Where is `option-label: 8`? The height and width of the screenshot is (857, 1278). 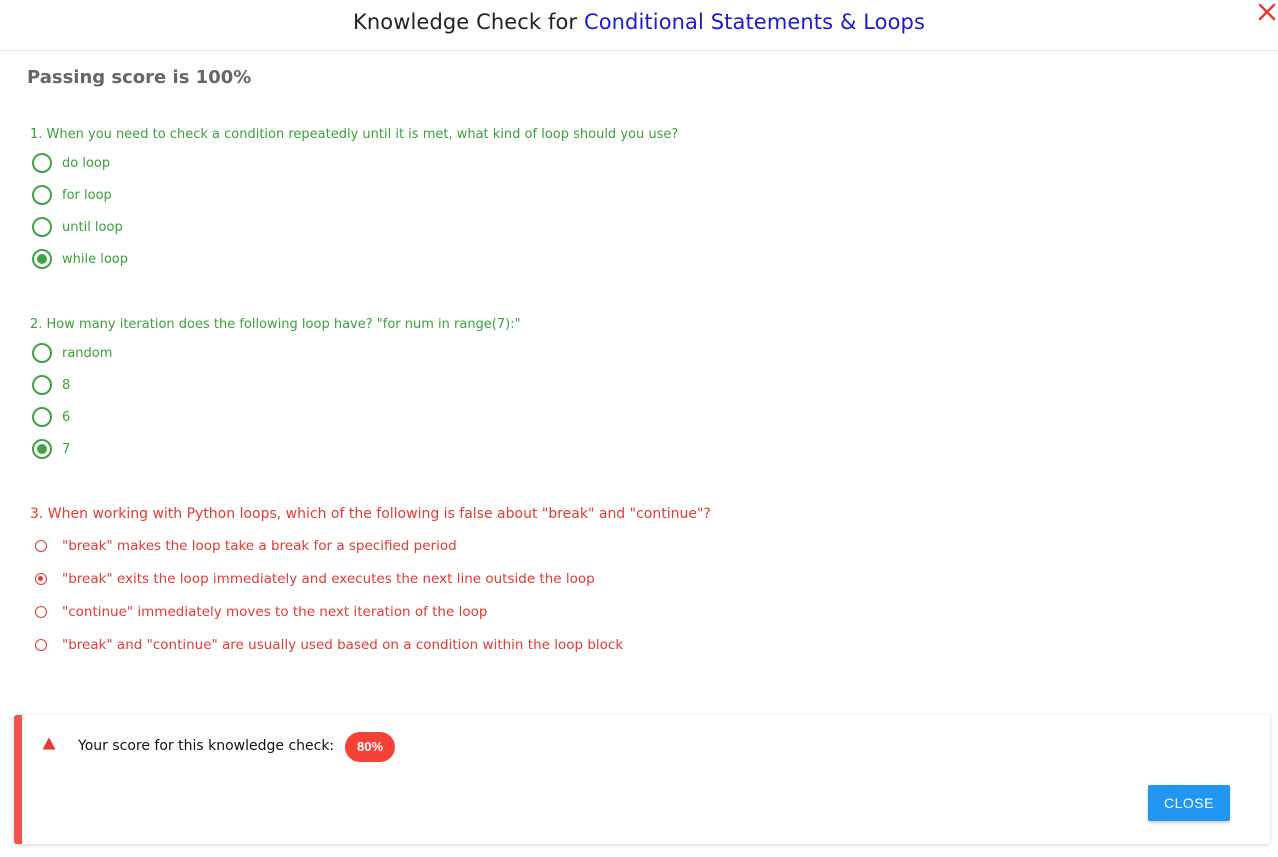
option-label: 8 is located at coordinates (66, 385).